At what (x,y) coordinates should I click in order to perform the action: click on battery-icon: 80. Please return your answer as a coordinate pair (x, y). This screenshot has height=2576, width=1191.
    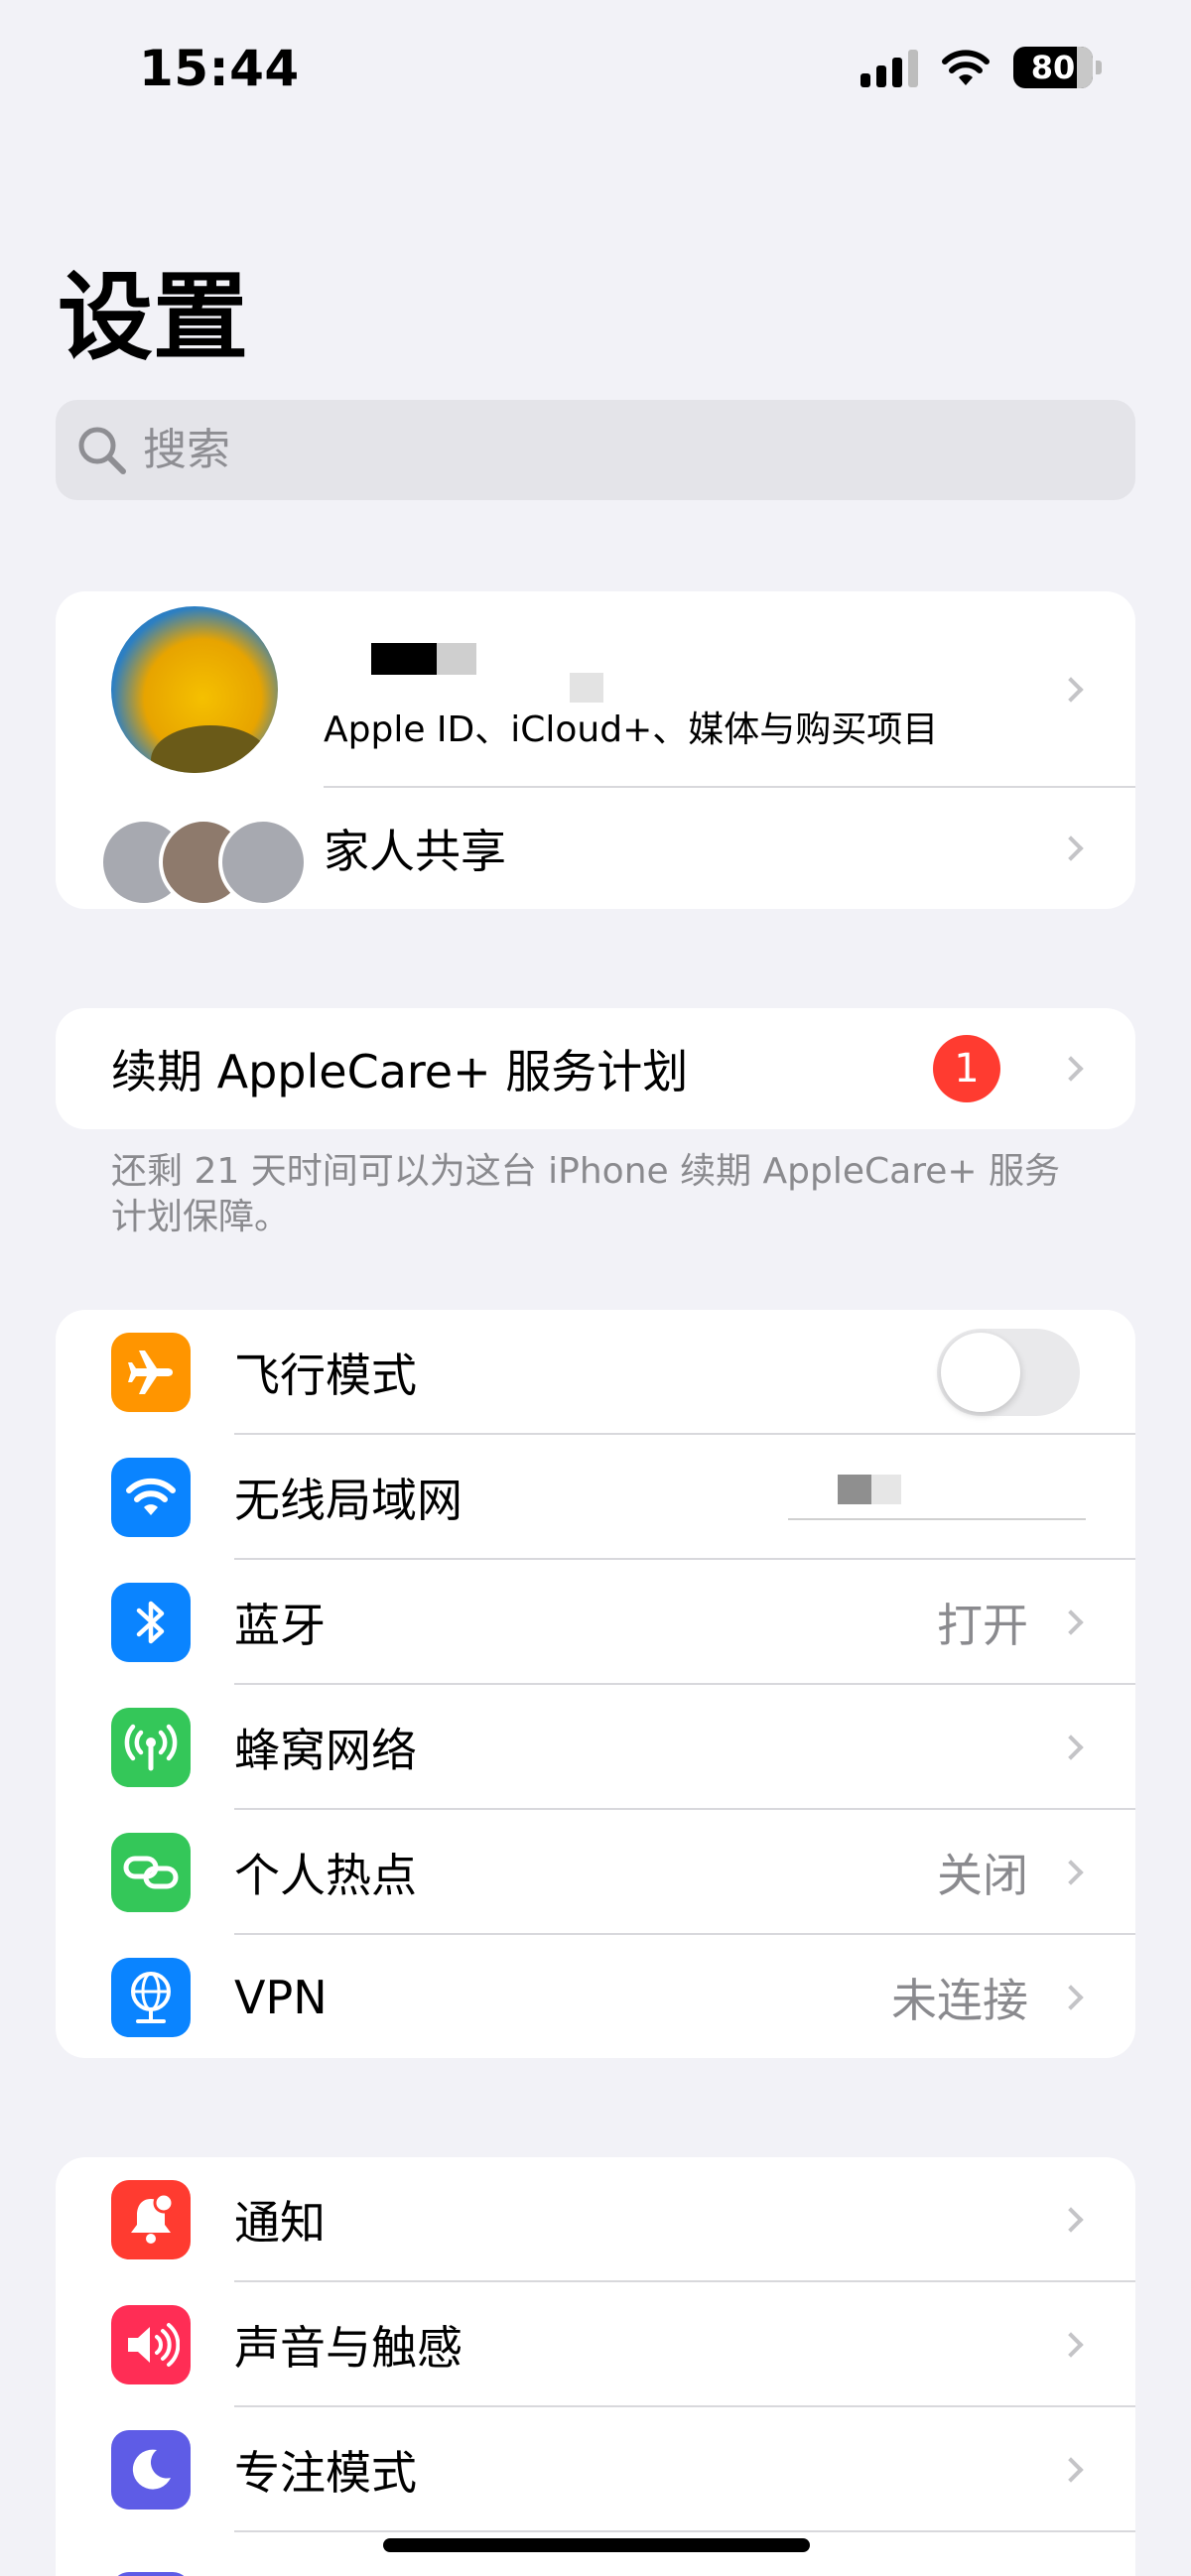
    Looking at the image, I should click on (1057, 68).